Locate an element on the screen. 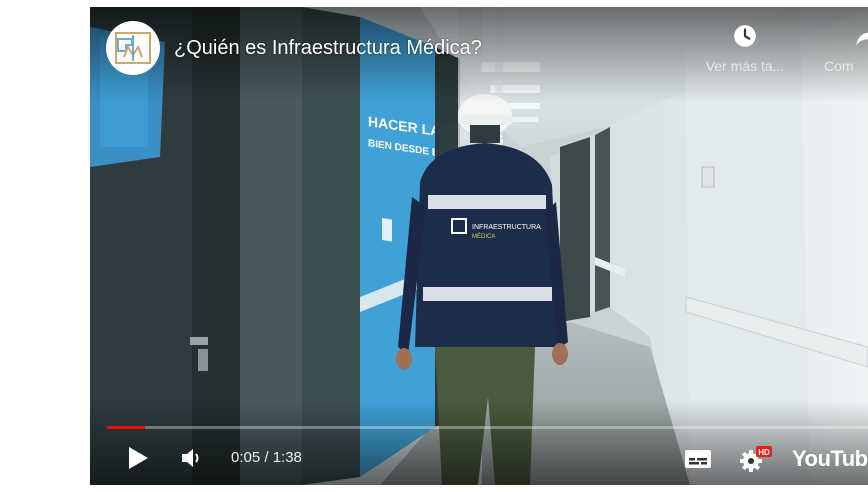 Image resolution: width=868 pixels, height=492 pixels. video-title: ¿Quién es Infraestructura Médica? is located at coordinates (328, 48).